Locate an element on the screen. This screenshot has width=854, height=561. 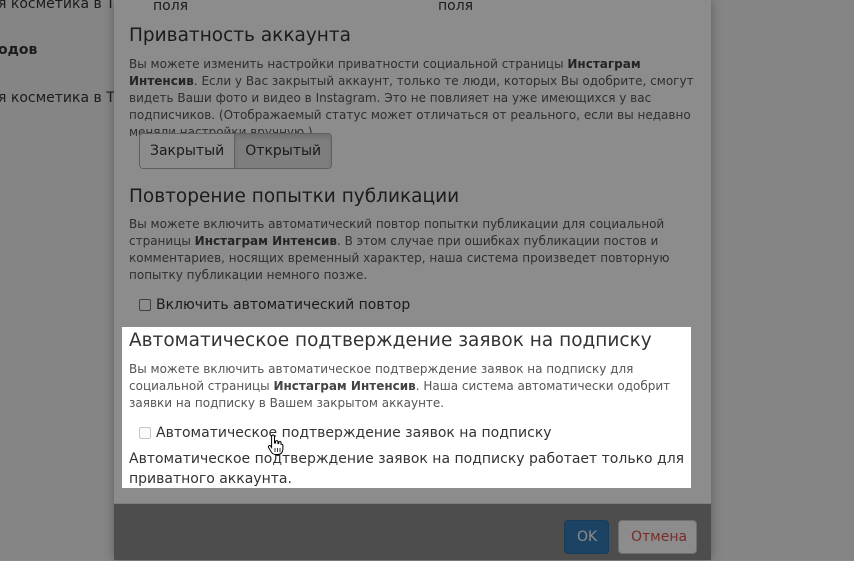
hand-cursor-icon is located at coordinates (275, 444).